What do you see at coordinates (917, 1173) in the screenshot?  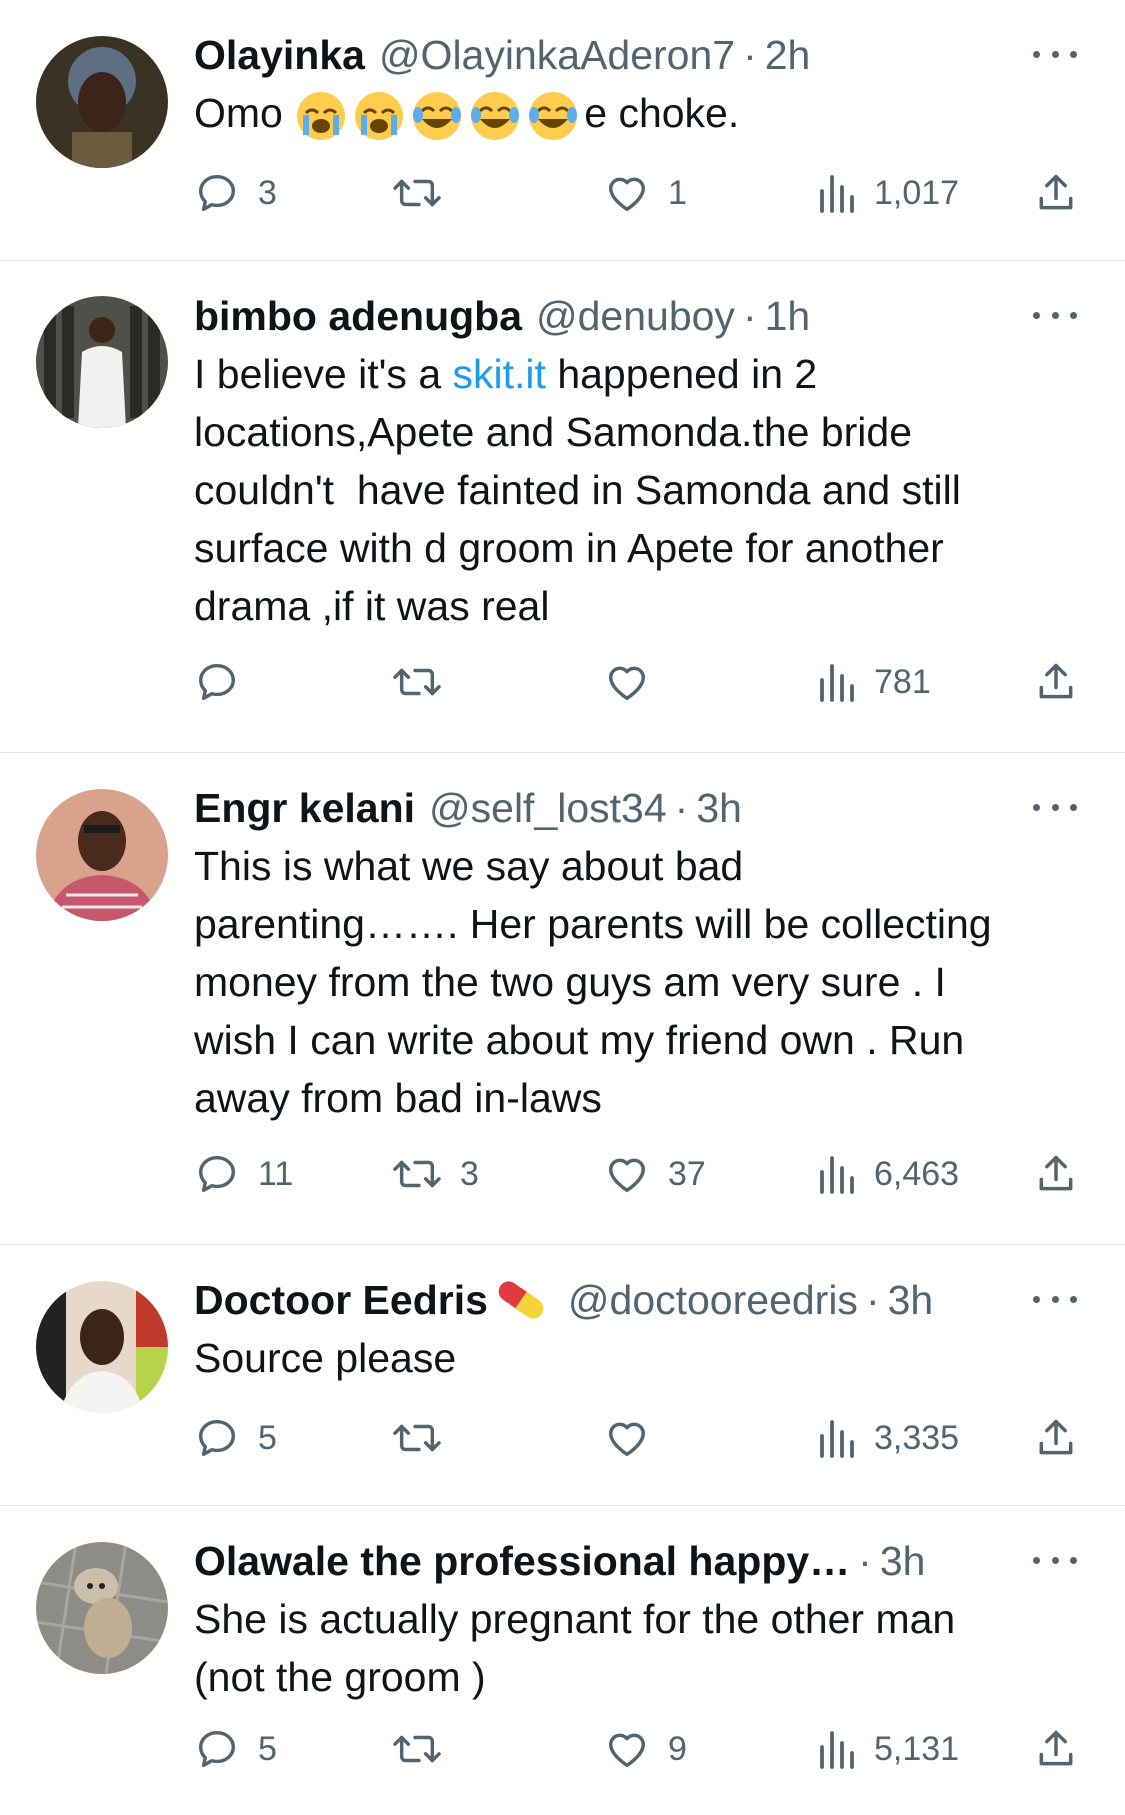 I see `view-count: 6,463` at bounding box center [917, 1173].